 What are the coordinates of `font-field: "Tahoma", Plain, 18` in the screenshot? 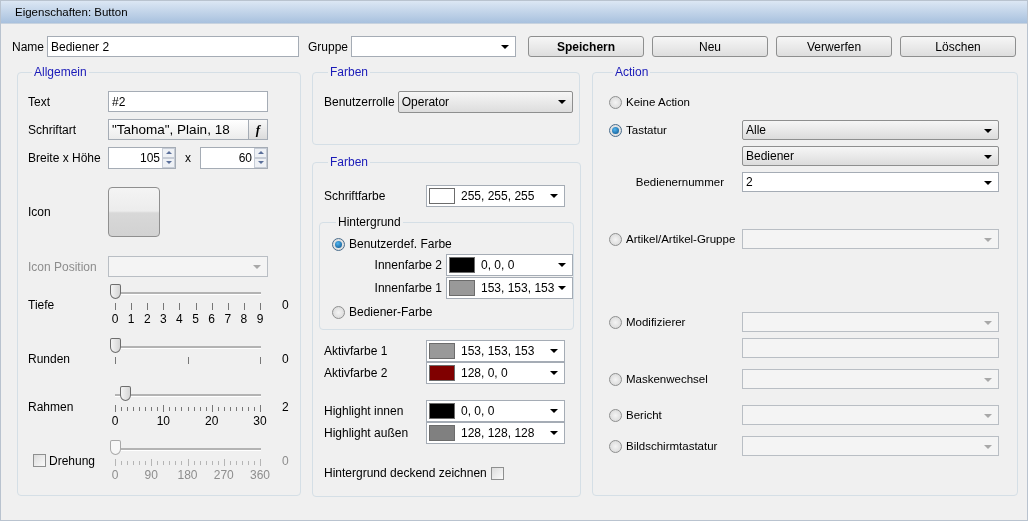 It's located at (178, 129).